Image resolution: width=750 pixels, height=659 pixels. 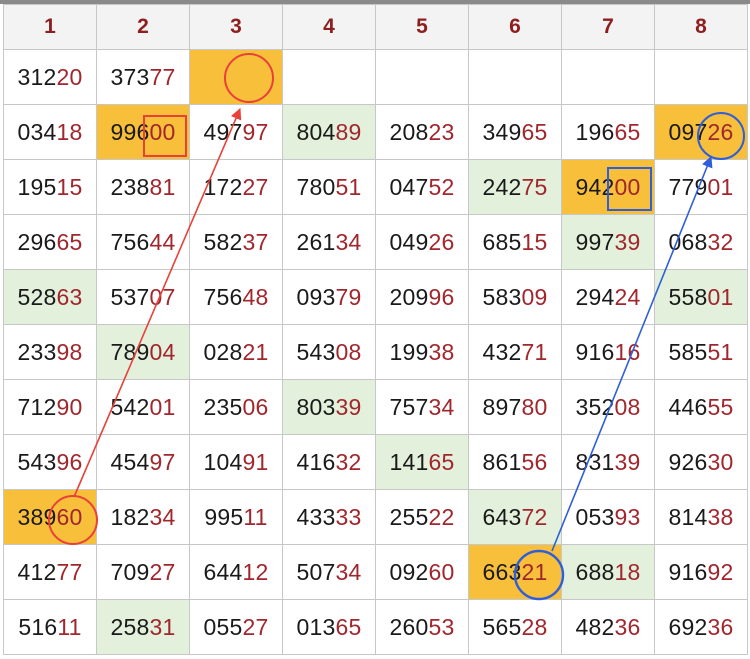 I want to click on number-cell: 68515, so click(x=515, y=242).